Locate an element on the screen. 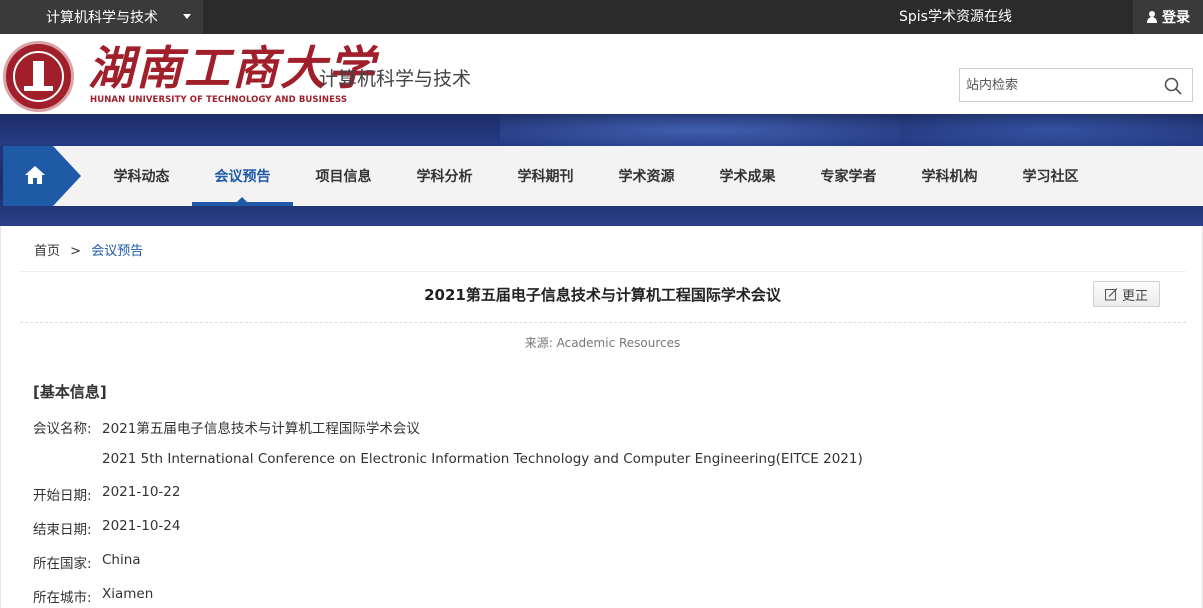 The height and width of the screenshot is (608, 1203). breadcrumb-current-link: 会议预告 is located at coordinates (117, 251).